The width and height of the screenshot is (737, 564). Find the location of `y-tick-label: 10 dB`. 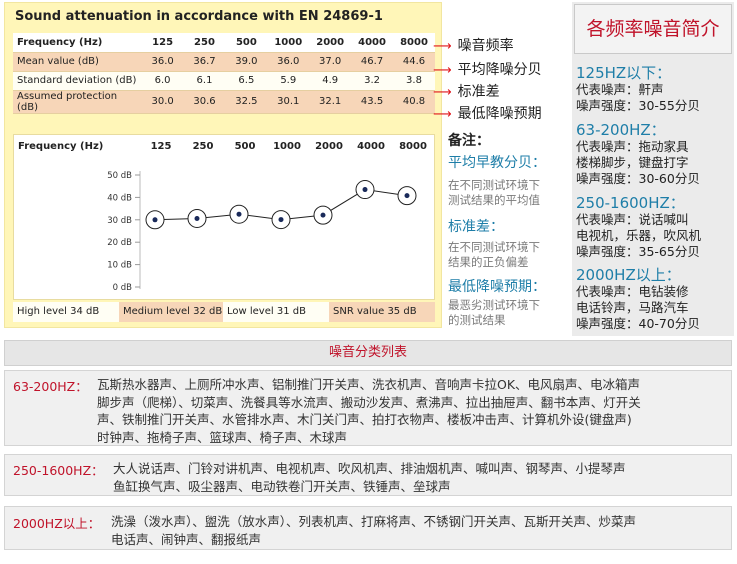

y-tick-label: 10 dB is located at coordinates (119, 266).